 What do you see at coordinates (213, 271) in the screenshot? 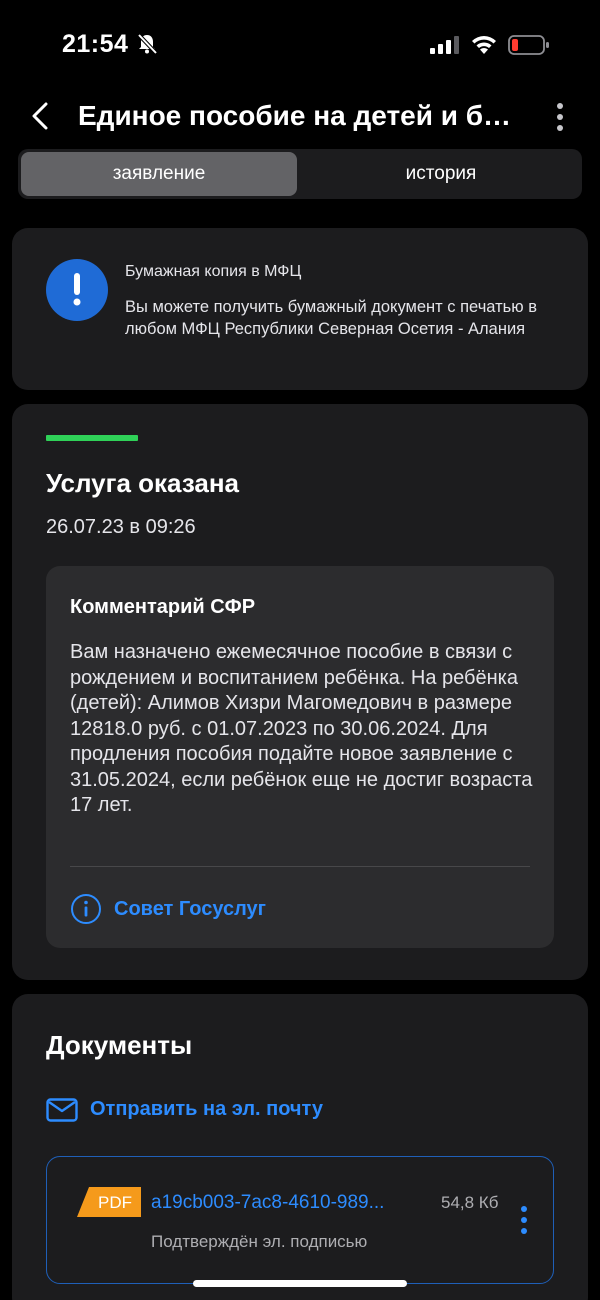
I see `info-title: Бумажная копия в МФЦ` at bounding box center [213, 271].